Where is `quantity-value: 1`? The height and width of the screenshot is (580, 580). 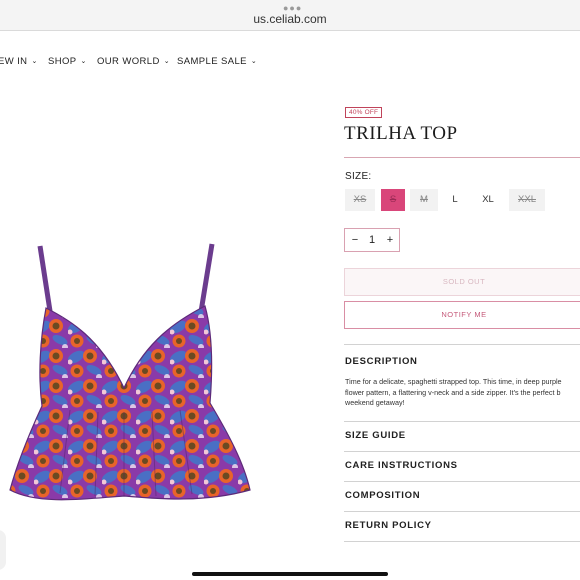 quantity-value: 1 is located at coordinates (372, 240).